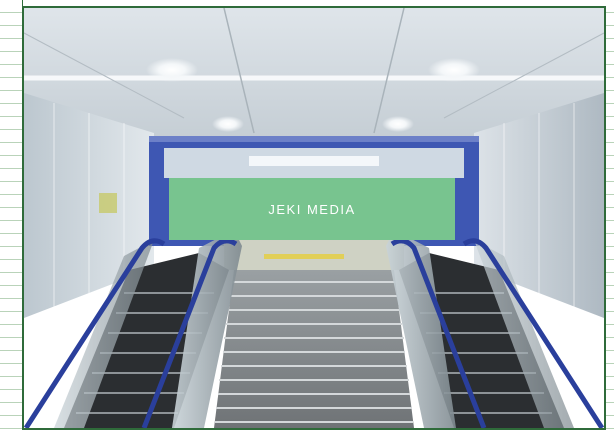 The width and height of the screenshot is (614, 430). What do you see at coordinates (11, 215) in the screenshot?
I see `ruled-margin-left` at bounding box center [11, 215].